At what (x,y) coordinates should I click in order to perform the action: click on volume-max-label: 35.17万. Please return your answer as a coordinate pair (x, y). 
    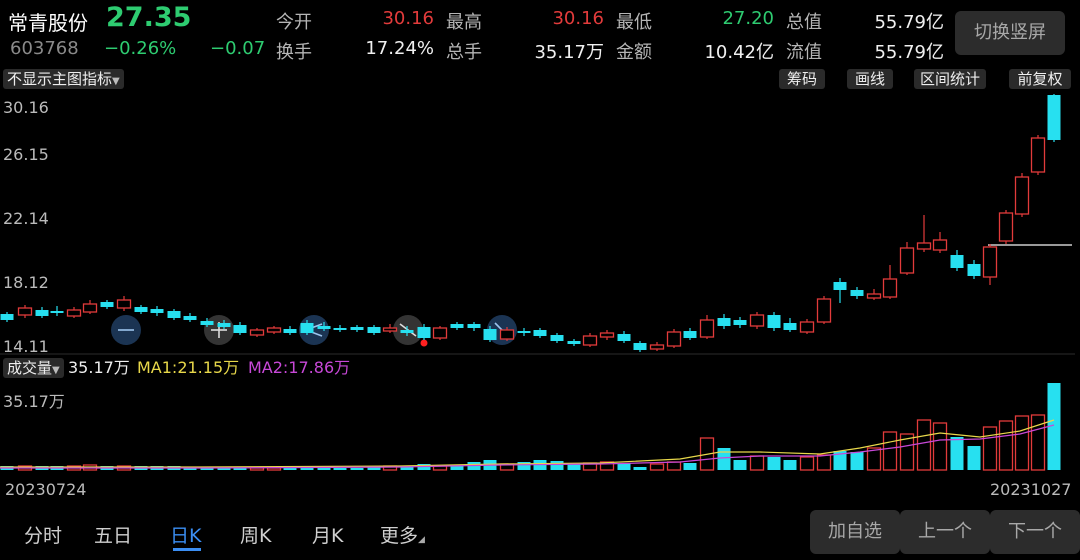
    Looking at the image, I should click on (34, 401).